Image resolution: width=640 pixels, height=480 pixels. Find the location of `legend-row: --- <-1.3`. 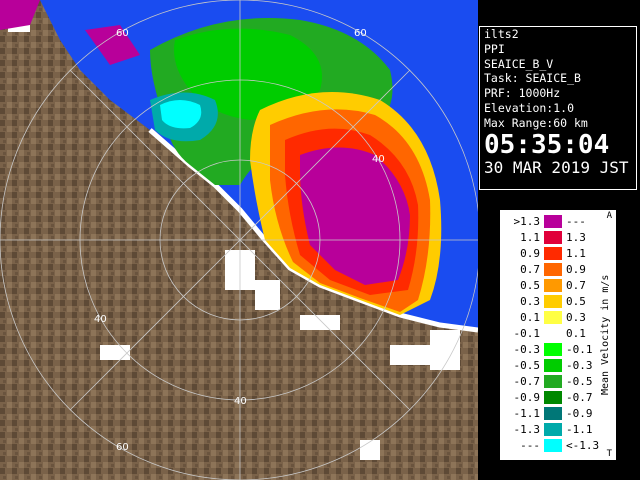

legend-row: --- <-1.3 is located at coordinates (552, 445).